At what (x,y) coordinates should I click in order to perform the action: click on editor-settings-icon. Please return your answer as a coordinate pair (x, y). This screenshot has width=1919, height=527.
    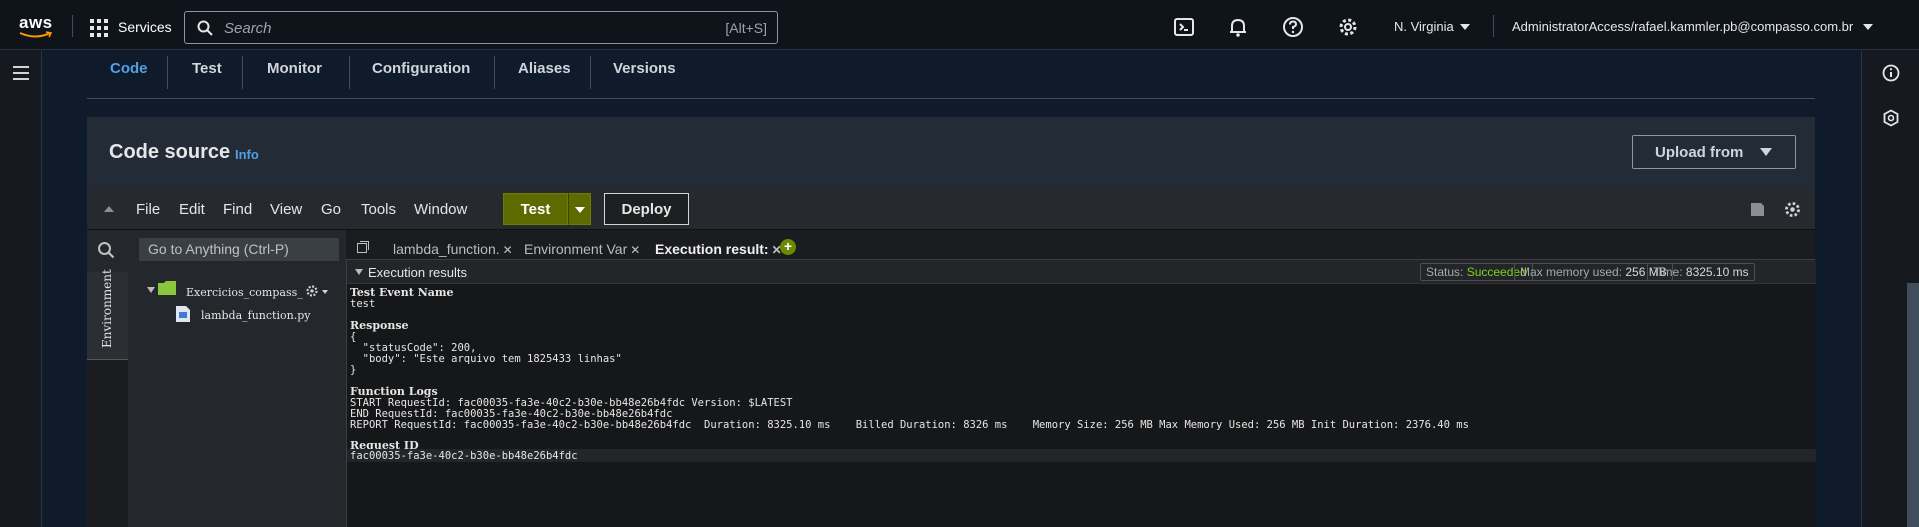
    Looking at the image, I should click on (1792, 209).